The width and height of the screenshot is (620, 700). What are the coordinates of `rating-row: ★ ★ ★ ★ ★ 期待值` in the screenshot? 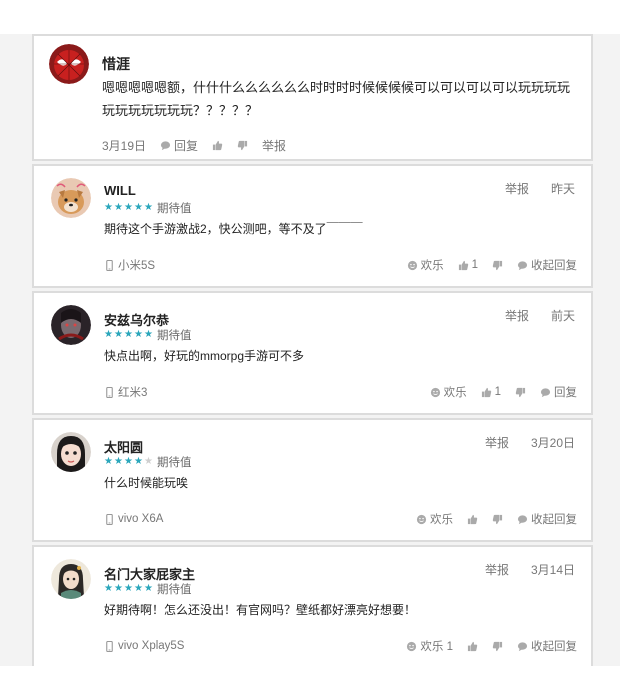 It's located at (148, 335).